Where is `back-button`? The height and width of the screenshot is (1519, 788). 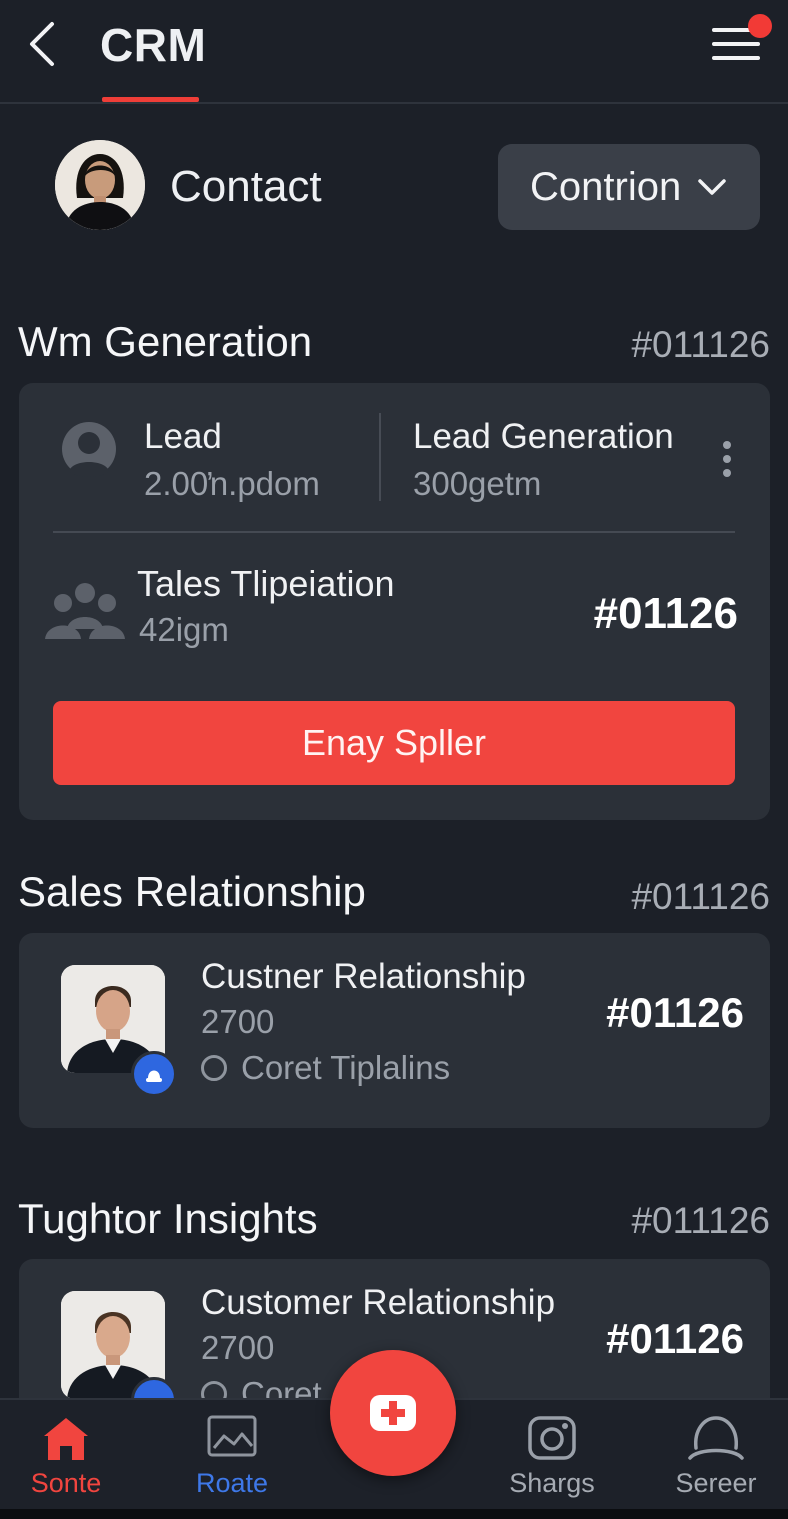
back-button is located at coordinates (42, 44).